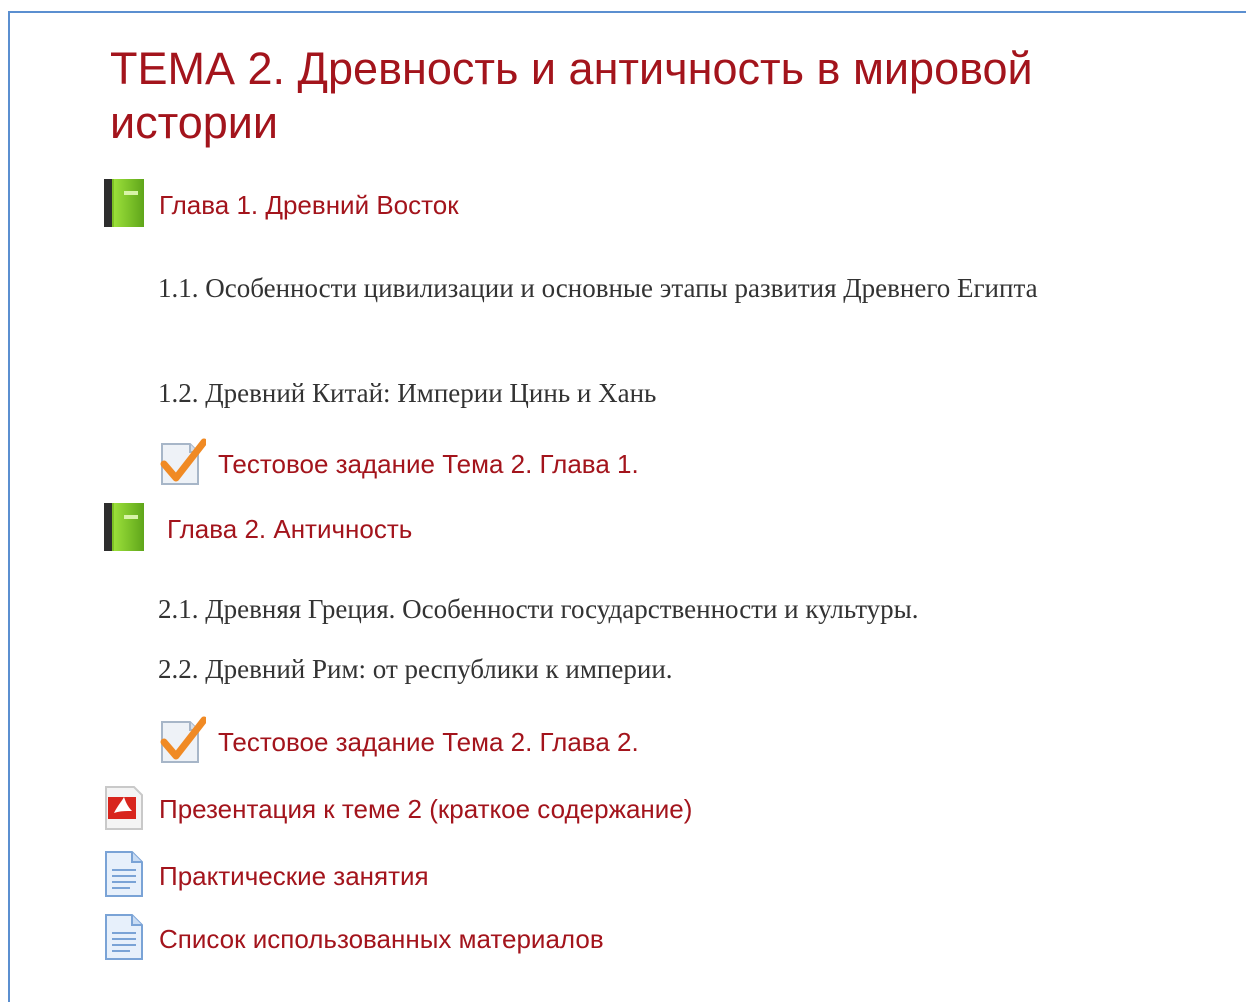 The width and height of the screenshot is (1246, 1002). I want to click on quiz2-link: Тестовое задание Тема 2. Глава 2., so click(428, 742).